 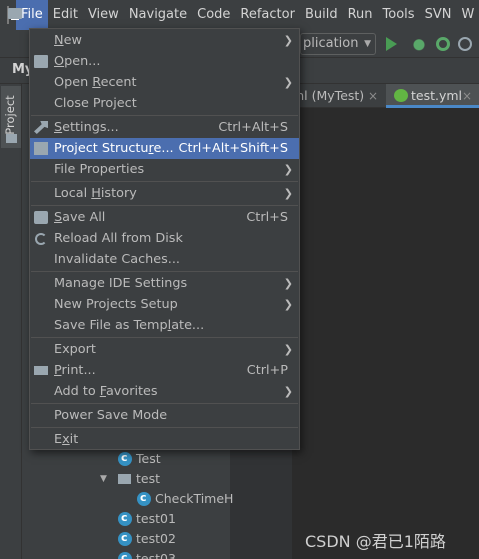 I want to click on menu-item-label: Power Save Mode, so click(x=111, y=415).